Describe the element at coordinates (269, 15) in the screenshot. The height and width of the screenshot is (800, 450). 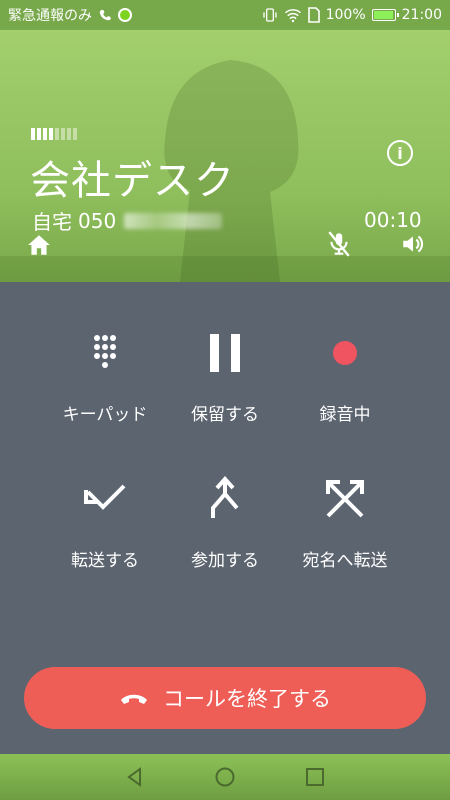
I see `vibrate-icon` at that location.